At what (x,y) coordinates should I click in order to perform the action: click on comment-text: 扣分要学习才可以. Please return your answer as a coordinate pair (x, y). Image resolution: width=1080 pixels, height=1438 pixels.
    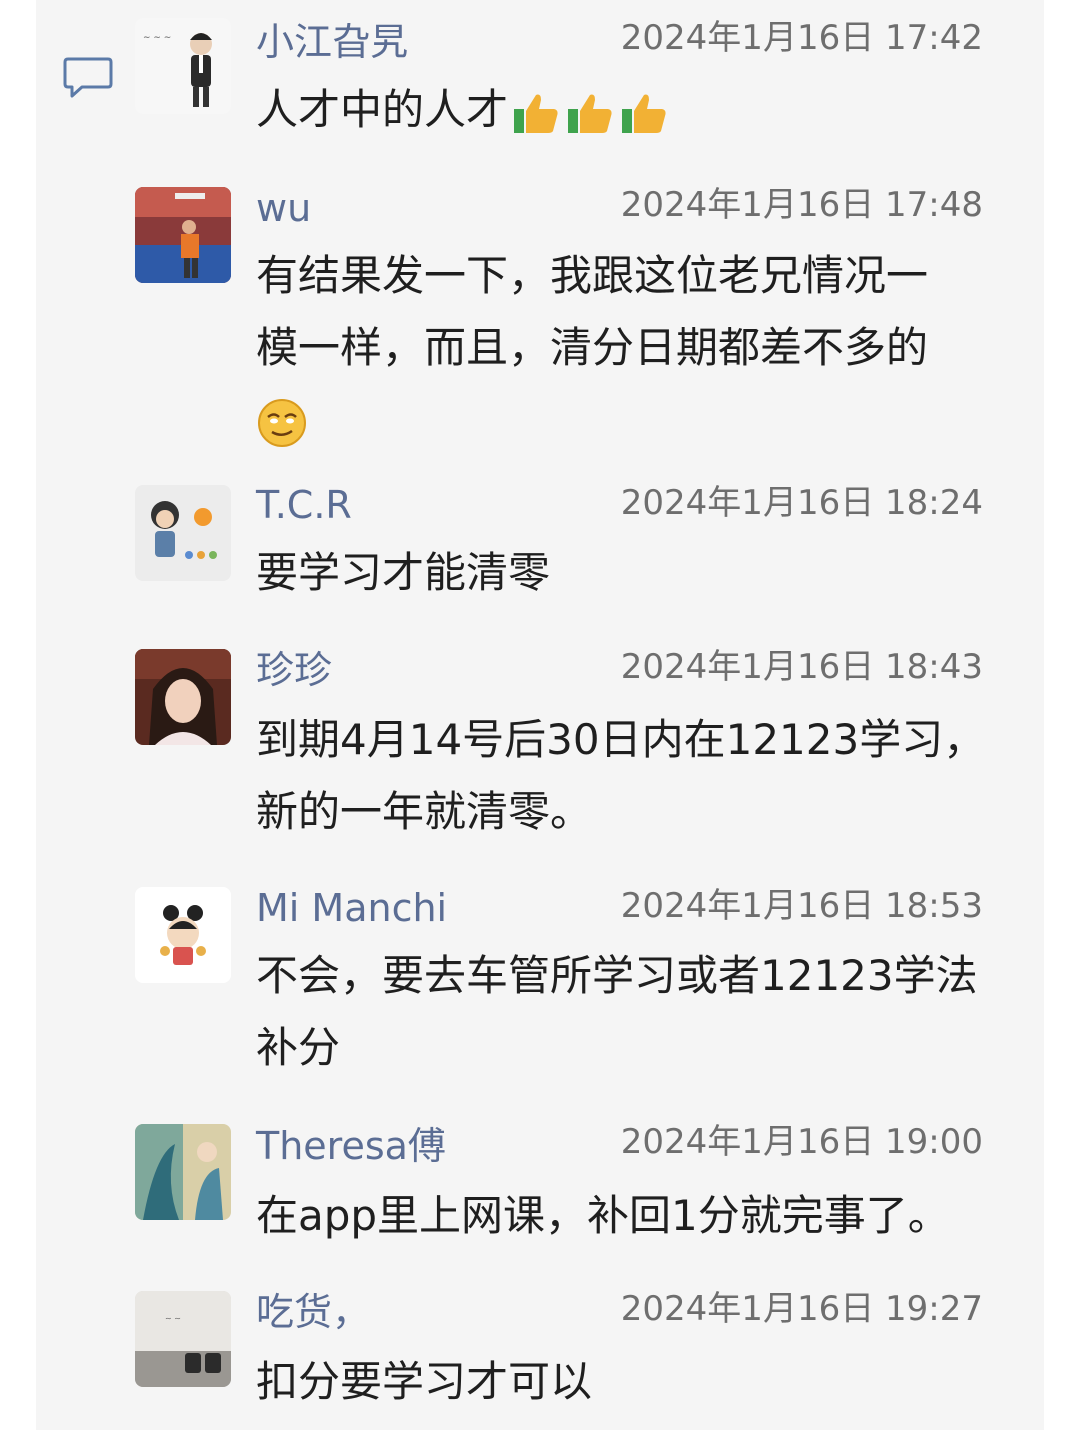
    Looking at the image, I should click on (424, 1381).